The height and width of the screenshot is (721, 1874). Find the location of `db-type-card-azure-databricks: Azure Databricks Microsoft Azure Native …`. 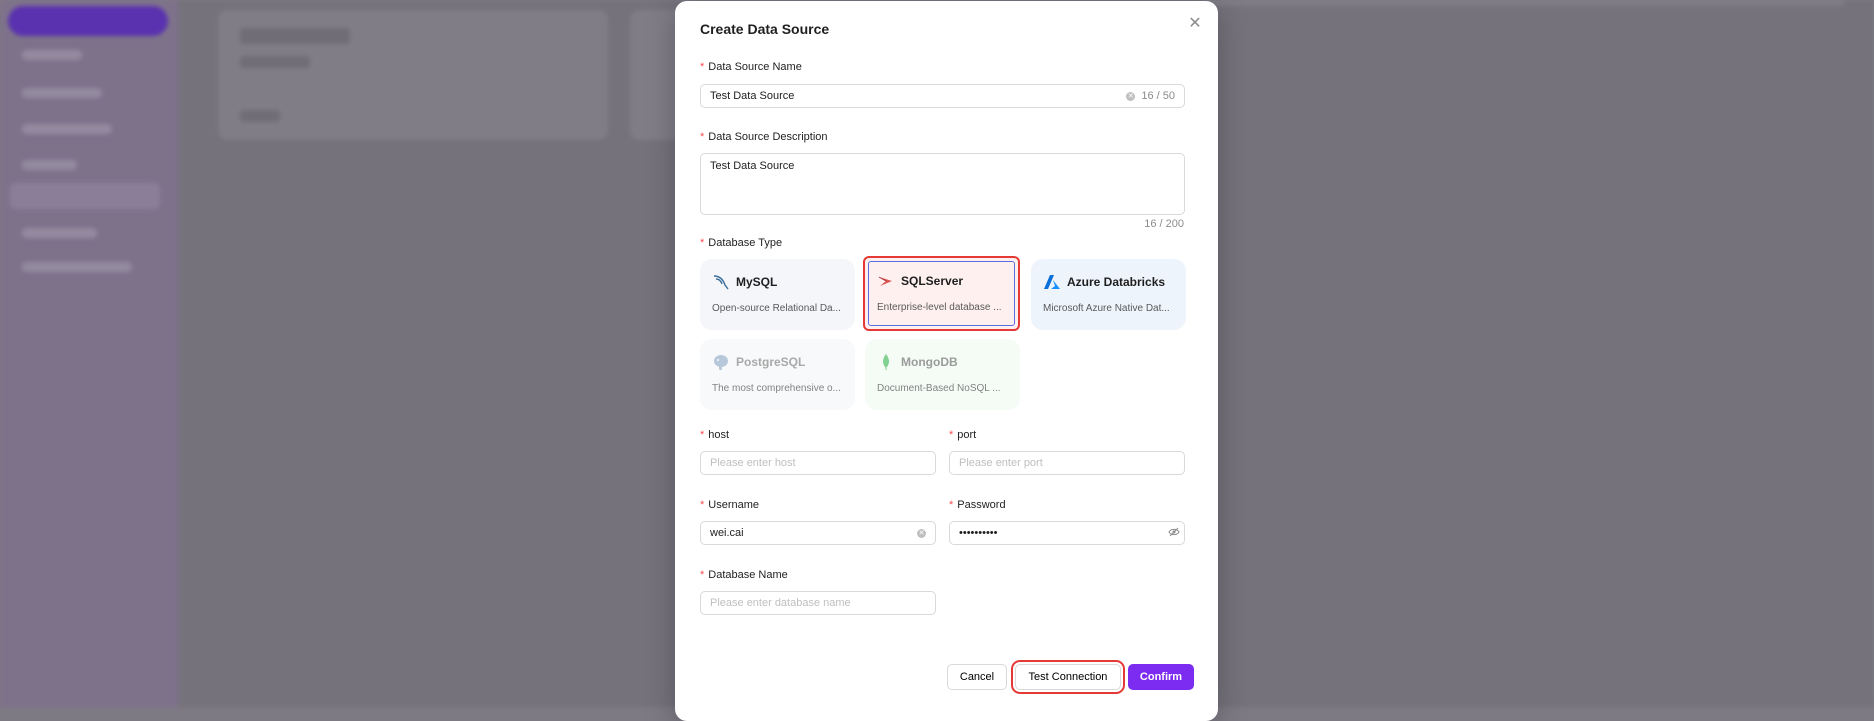

db-type-card-azure-databricks: Azure Databricks Microsoft Azure Native … is located at coordinates (1108, 294).